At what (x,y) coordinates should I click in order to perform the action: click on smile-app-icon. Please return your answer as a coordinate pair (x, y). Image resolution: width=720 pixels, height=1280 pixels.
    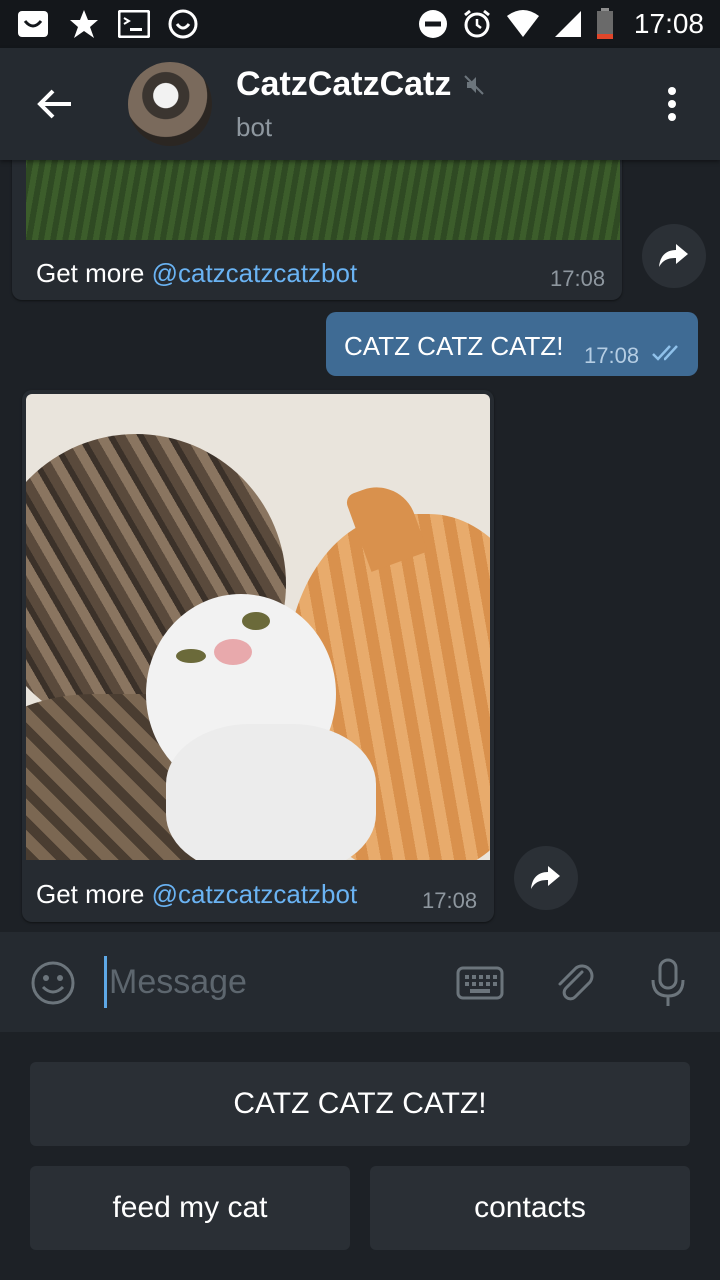
    Looking at the image, I should click on (183, 24).